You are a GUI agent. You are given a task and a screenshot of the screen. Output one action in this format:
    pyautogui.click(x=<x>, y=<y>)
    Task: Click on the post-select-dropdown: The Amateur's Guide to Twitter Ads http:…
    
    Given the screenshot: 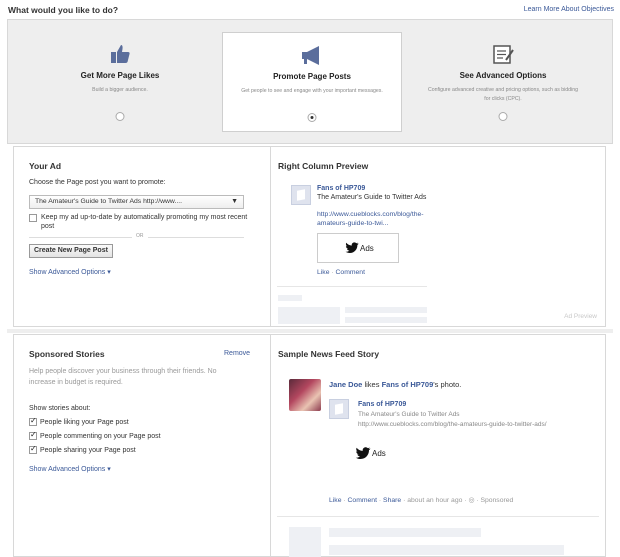 What is the action you would take?
    pyautogui.click(x=136, y=202)
    